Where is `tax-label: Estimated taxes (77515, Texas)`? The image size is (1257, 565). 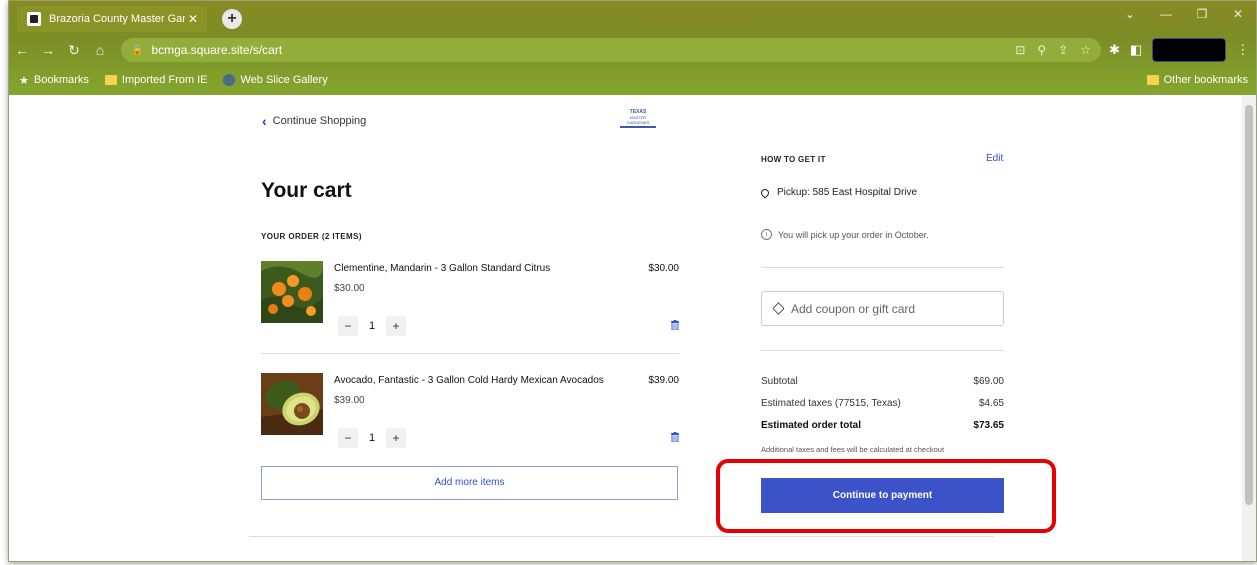 tax-label: Estimated taxes (77515, Texas) is located at coordinates (831, 403).